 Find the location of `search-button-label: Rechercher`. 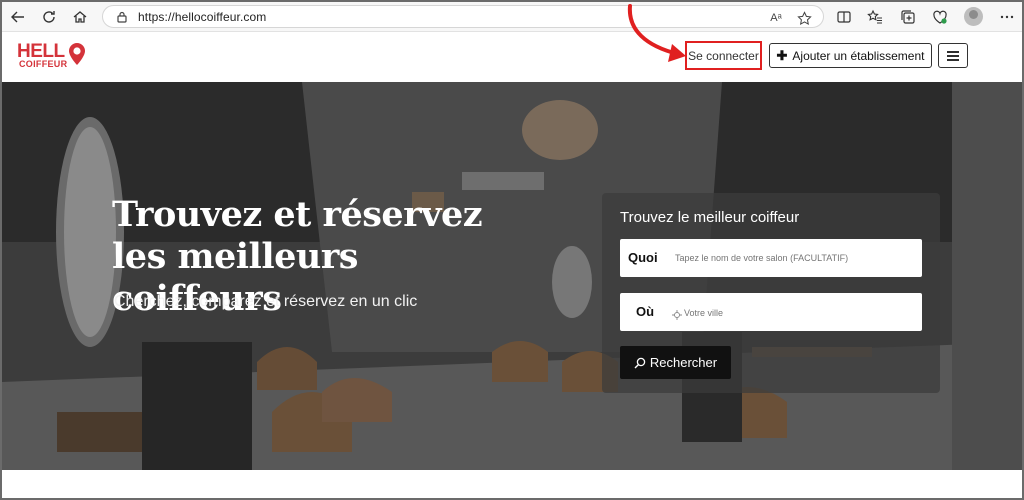

search-button-label: Rechercher is located at coordinates (683, 362).